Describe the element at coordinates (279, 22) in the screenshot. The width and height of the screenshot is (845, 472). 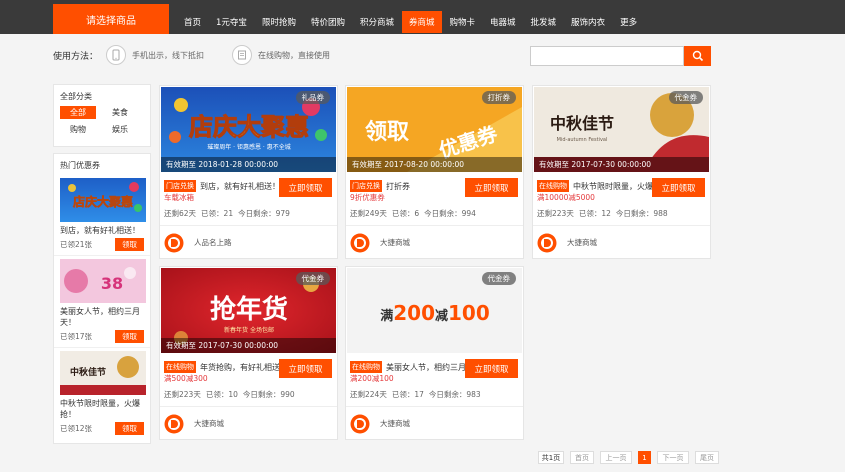
I see `nav-flash-sale: 限时抢购` at that location.